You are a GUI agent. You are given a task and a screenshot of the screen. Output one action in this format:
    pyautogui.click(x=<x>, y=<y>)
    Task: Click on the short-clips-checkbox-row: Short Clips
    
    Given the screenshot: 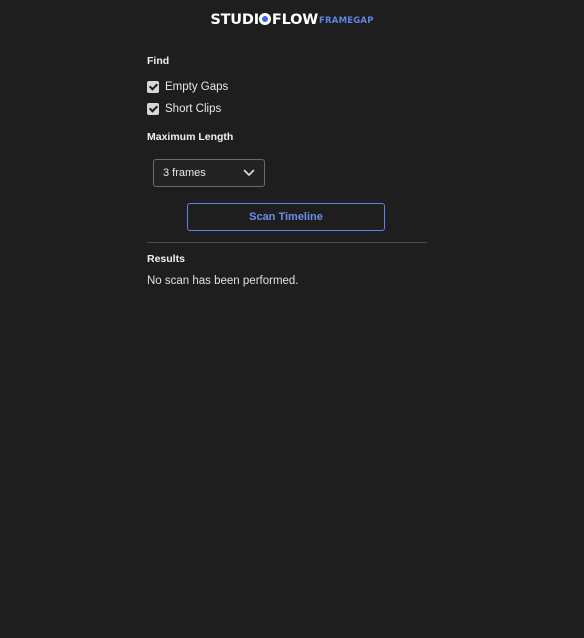 What is the action you would take?
    pyautogui.click(x=184, y=109)
    